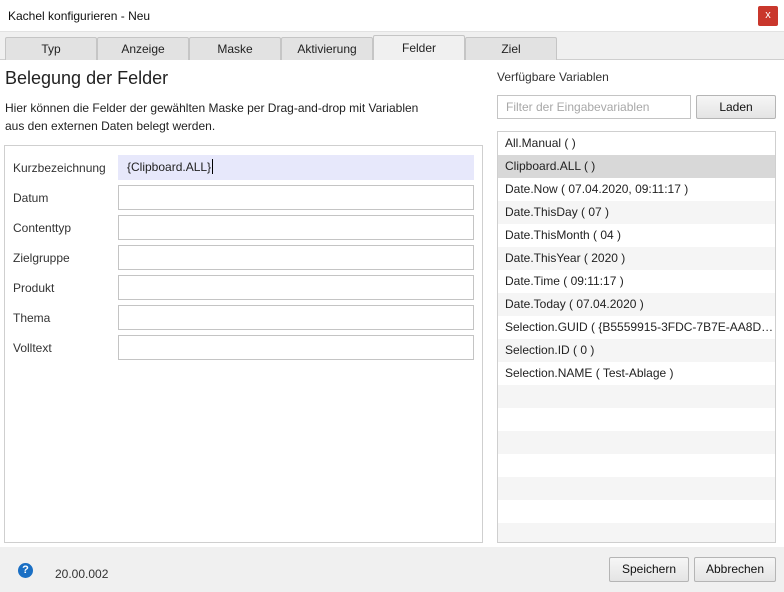 Image resolution: width=784 pixels, height=592 pixels. I want to click on close-button: x, so click(768, 16).